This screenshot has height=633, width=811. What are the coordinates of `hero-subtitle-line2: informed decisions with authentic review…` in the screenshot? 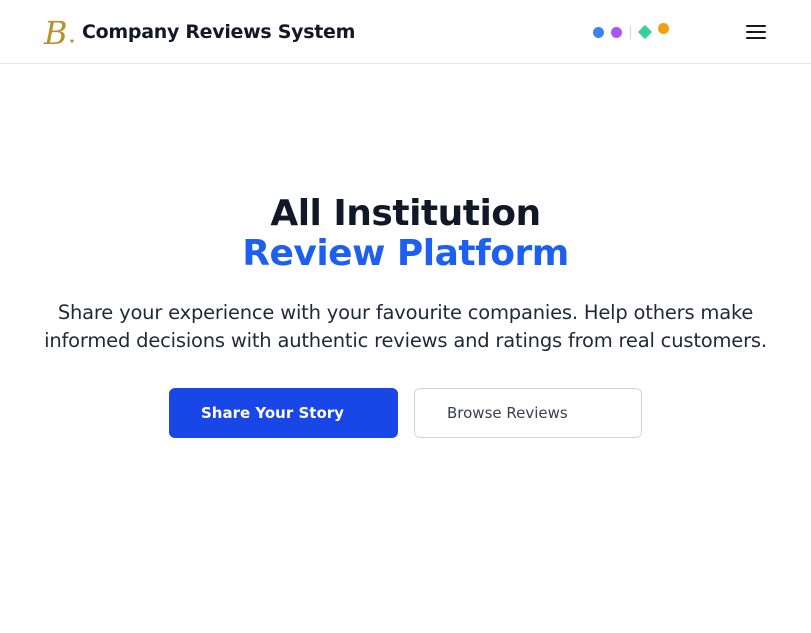 It's located at (405, 340).